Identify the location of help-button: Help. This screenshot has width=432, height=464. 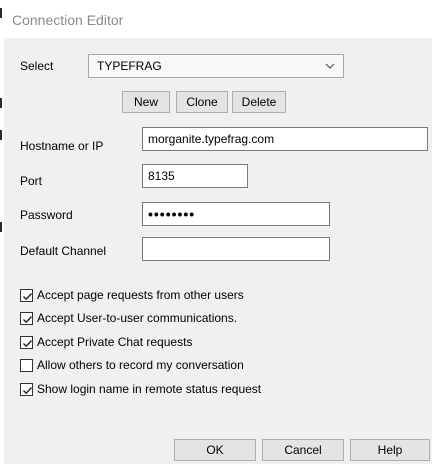
(390, 450).